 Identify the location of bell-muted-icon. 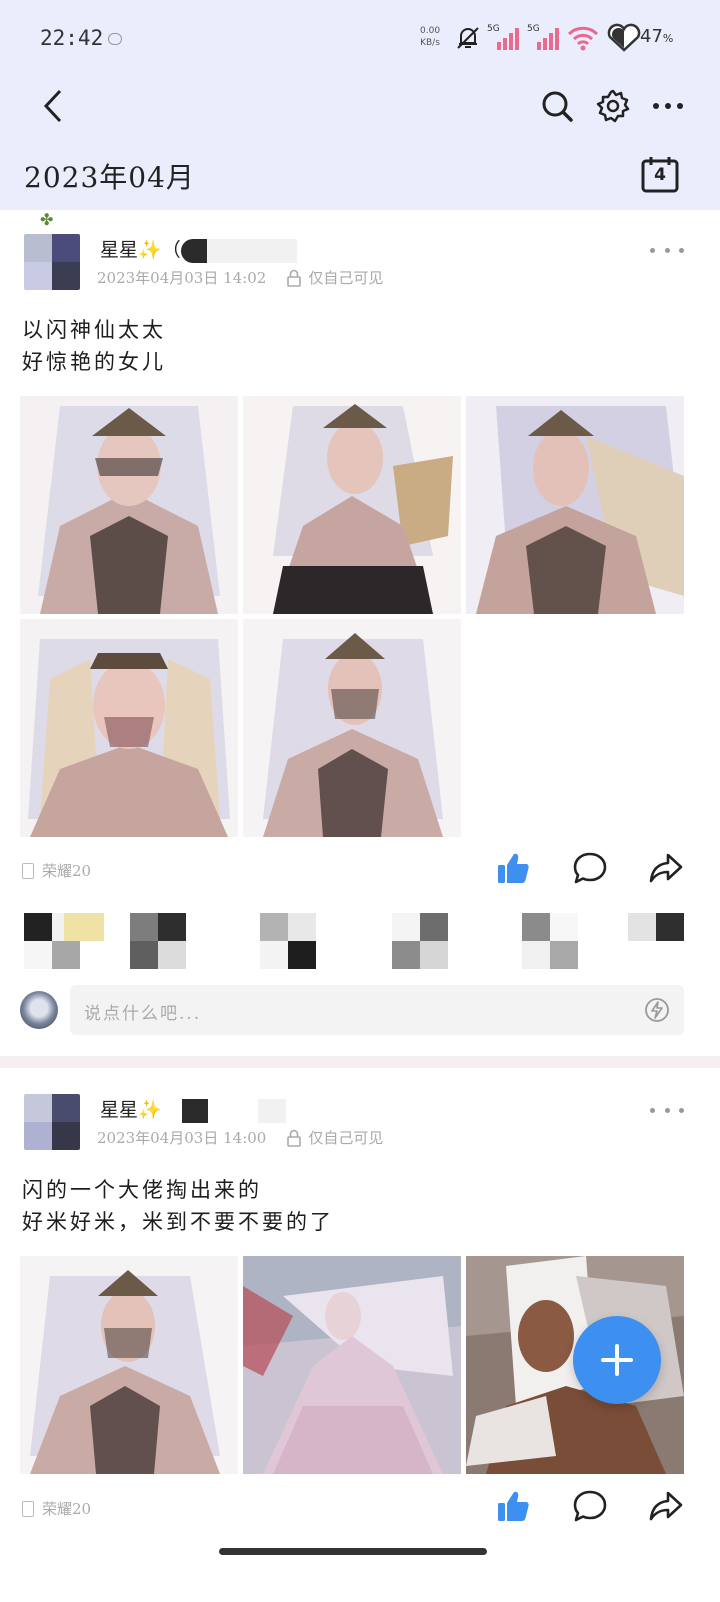
(468, 38).